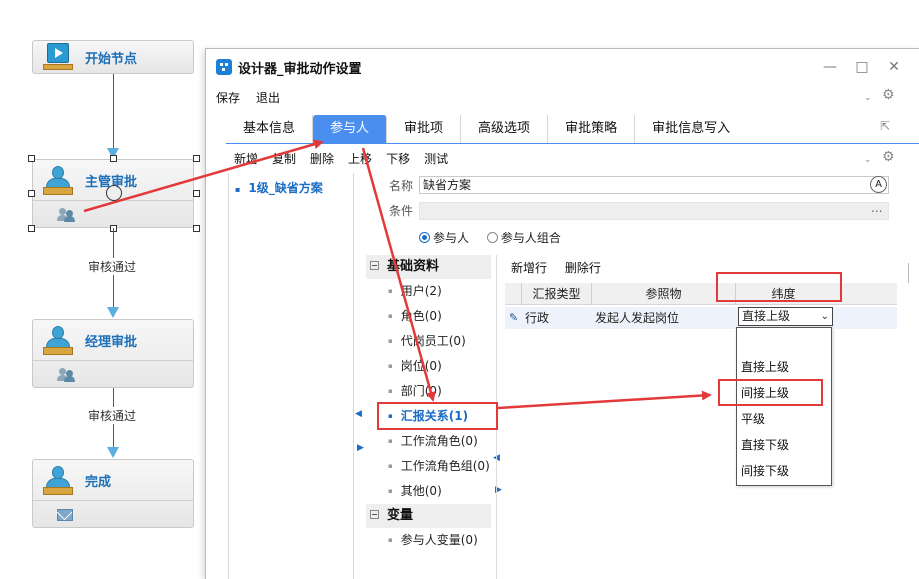 The image size is (919, 579). I want to click on edit-pencil-icon: ✎, so click(514, 317).